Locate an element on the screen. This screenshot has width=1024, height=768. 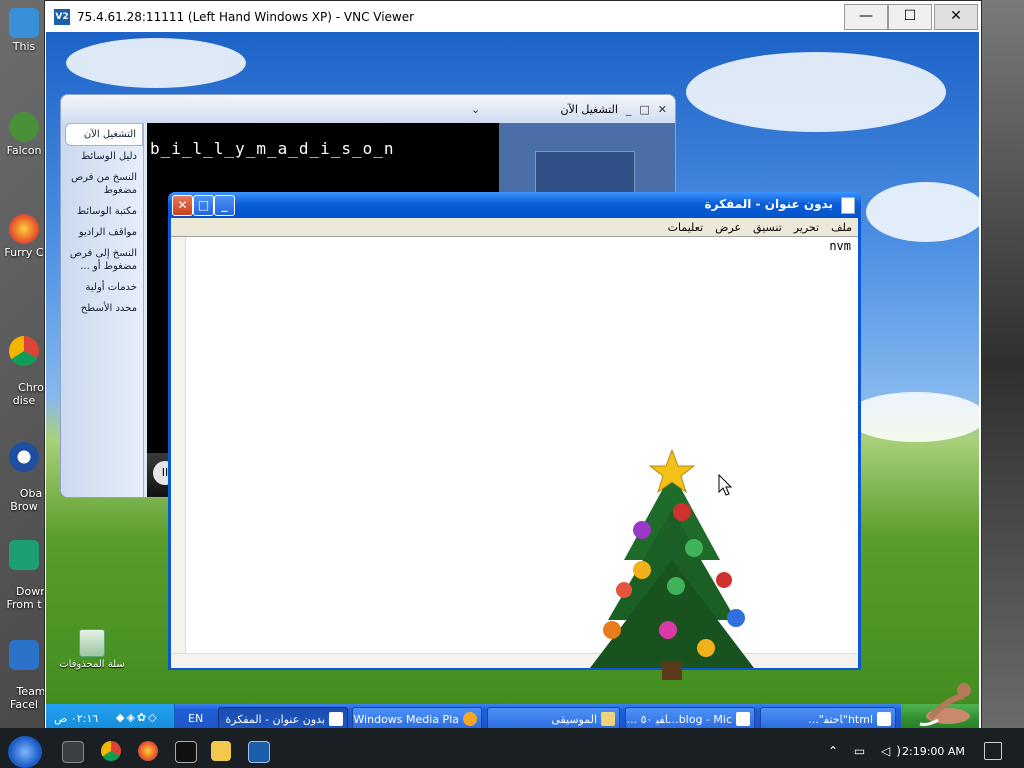
host-icon-this-pc: This is located at coordinates (24, 30).